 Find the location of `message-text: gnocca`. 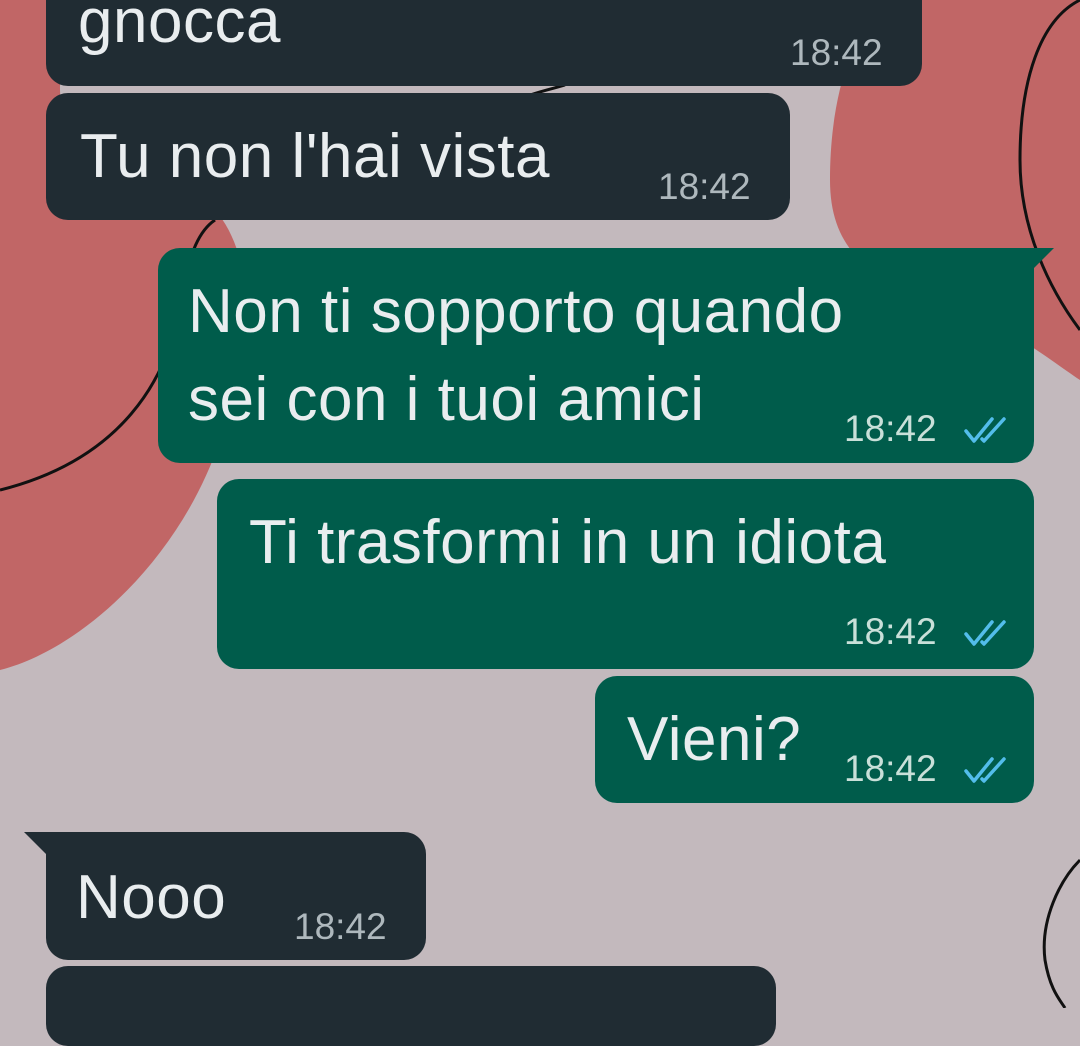

message-text: gnocca is located at coordinates (179, 28).